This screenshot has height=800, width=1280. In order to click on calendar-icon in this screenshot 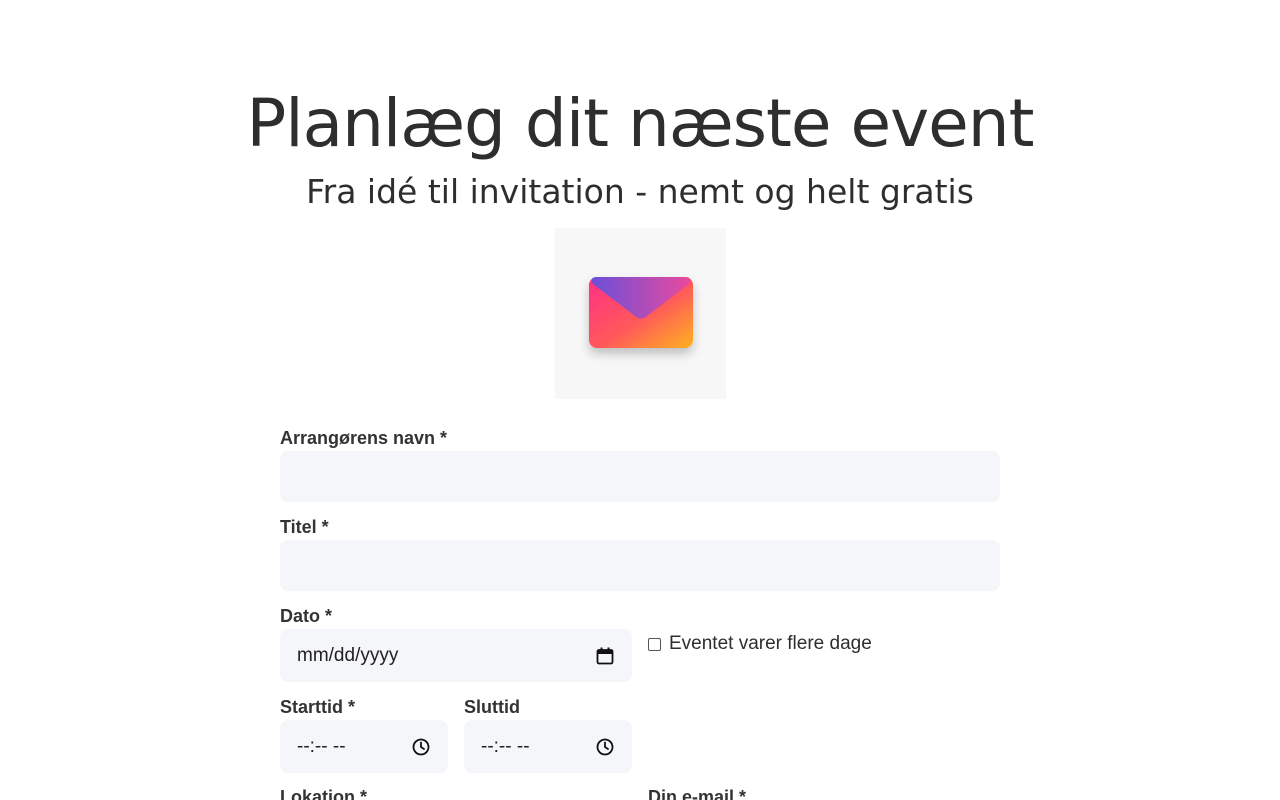, I will do `click(605, 656)`.